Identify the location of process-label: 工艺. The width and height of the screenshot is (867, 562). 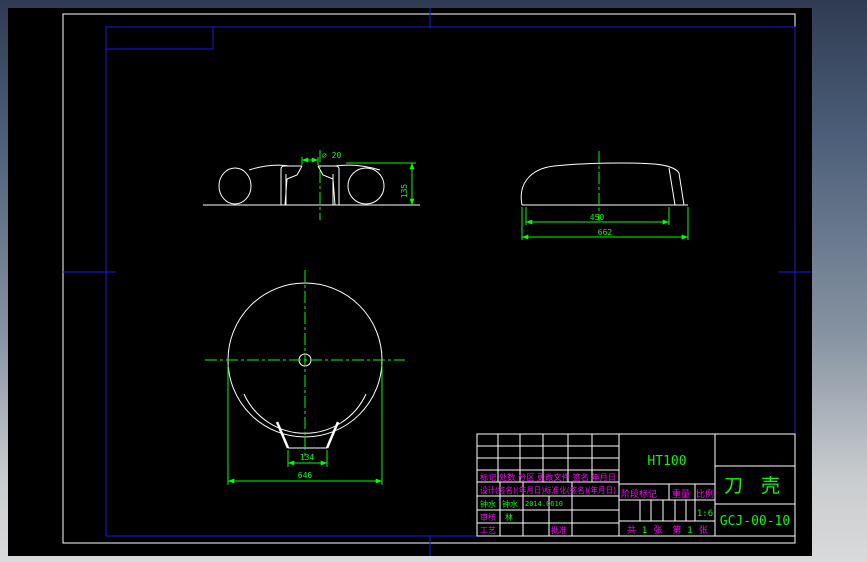
(488, 530).